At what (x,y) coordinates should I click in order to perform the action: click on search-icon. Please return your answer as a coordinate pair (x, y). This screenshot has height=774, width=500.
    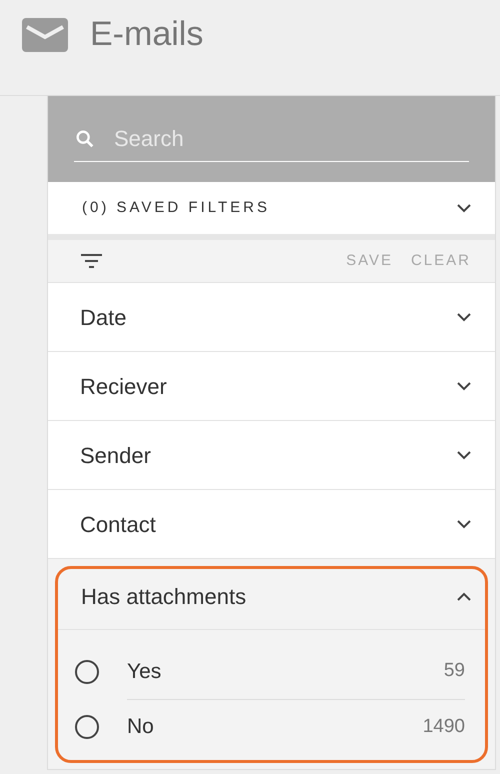
    Looking at the image, I should click on (85, 139).